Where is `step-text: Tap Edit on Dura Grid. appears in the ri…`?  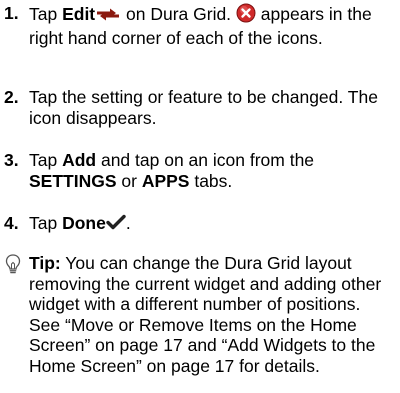
step-text: Tap Edit on Dura Grid. appears in the ri… is located at coordinates (211, 25).